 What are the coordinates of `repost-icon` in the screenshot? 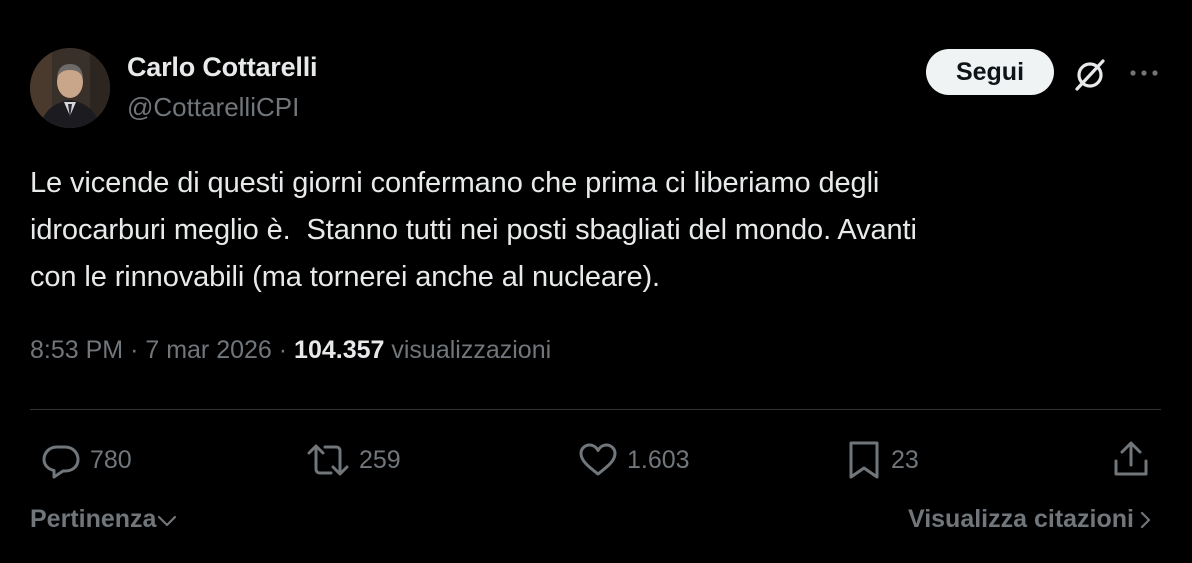 It's located at (328, 460).